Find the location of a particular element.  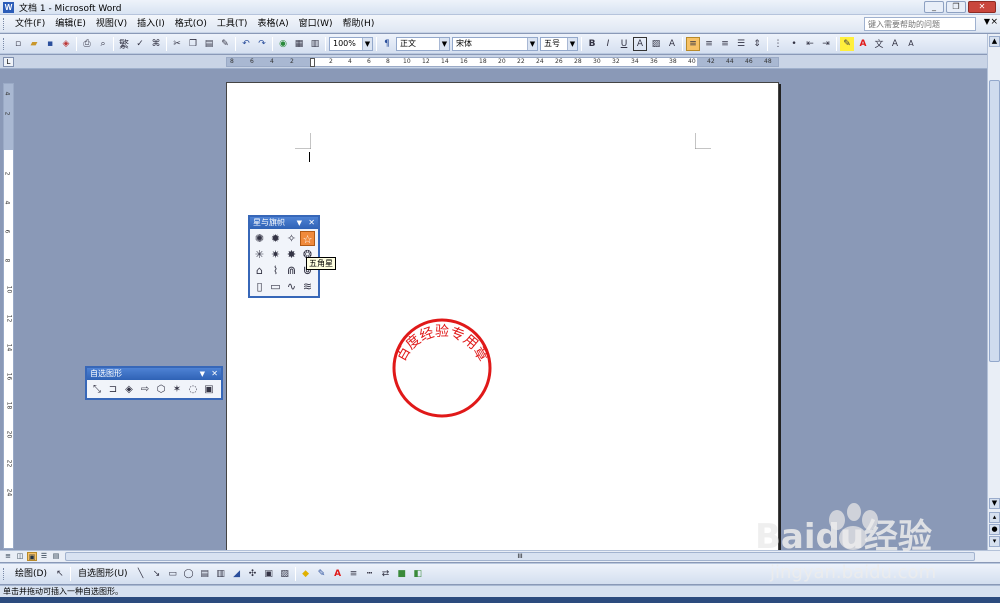

web-layout-icon: ◫ is located at coordinates (20, 556).